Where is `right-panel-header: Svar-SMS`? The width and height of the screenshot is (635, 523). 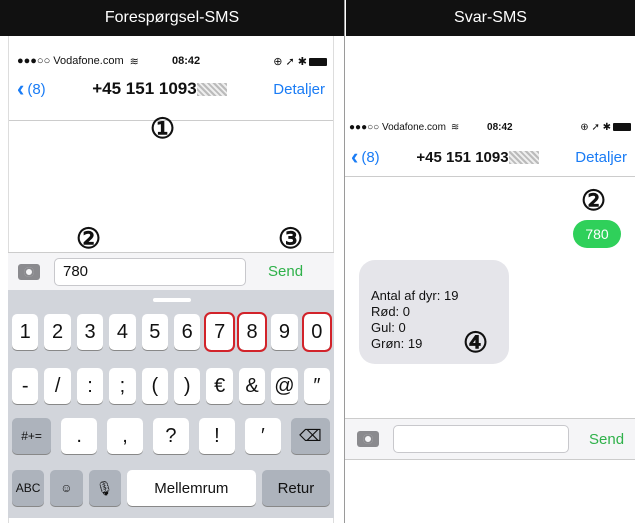 right-panel-header: Svar-SMS is located at coordinates (490, 18).